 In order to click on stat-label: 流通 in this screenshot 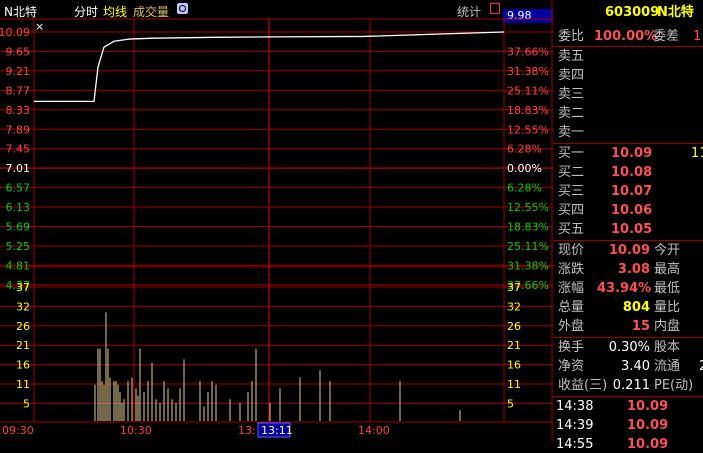, I will do `click(667, 366)`.